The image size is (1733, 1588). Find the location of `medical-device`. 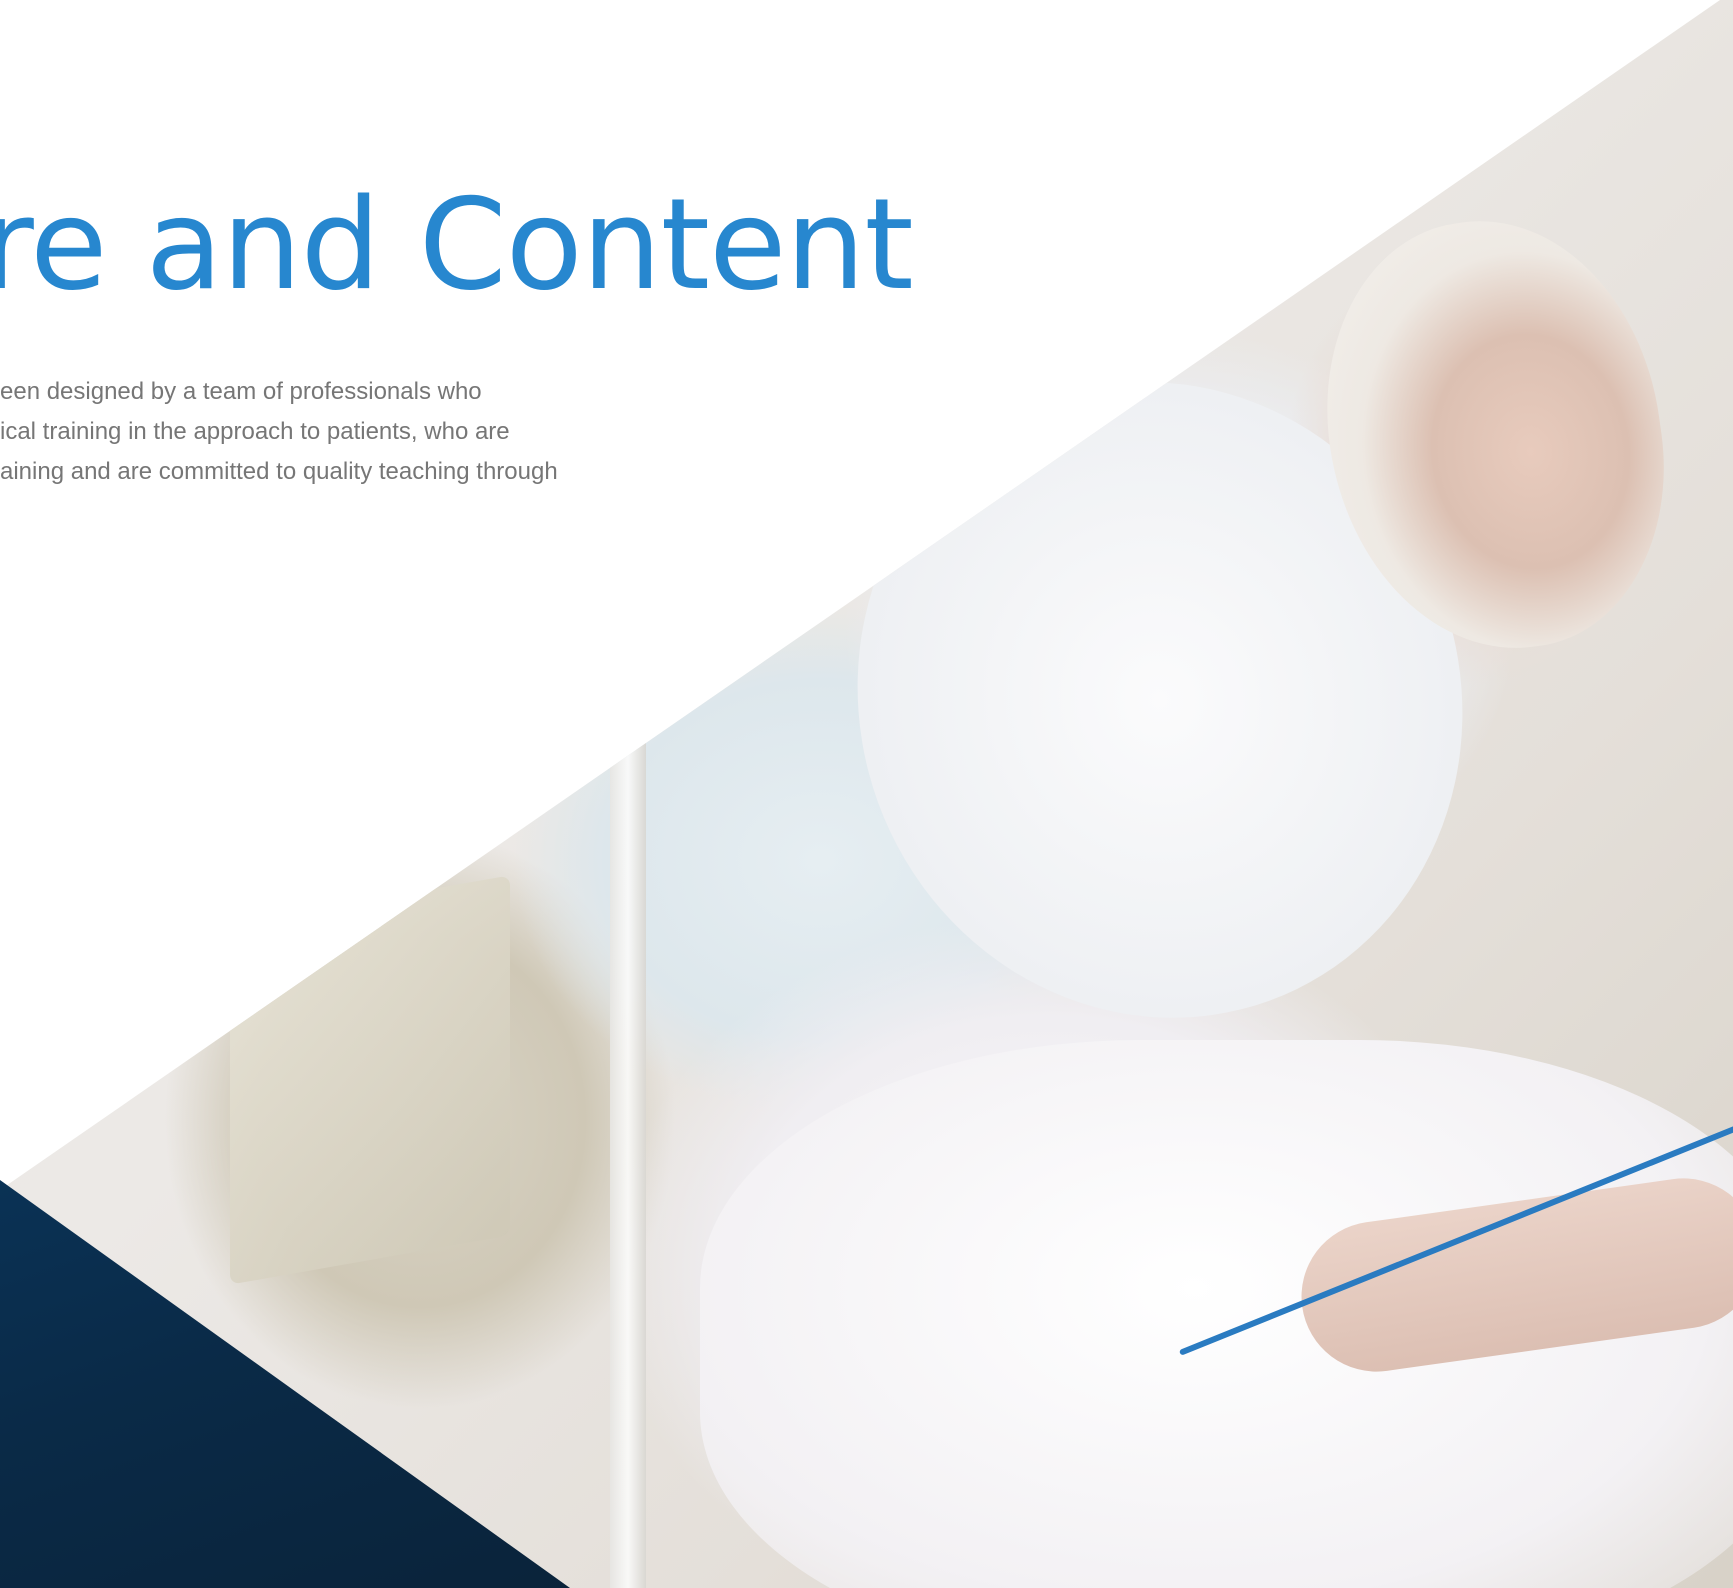

medical-device is located at coordinates (370, 1080).